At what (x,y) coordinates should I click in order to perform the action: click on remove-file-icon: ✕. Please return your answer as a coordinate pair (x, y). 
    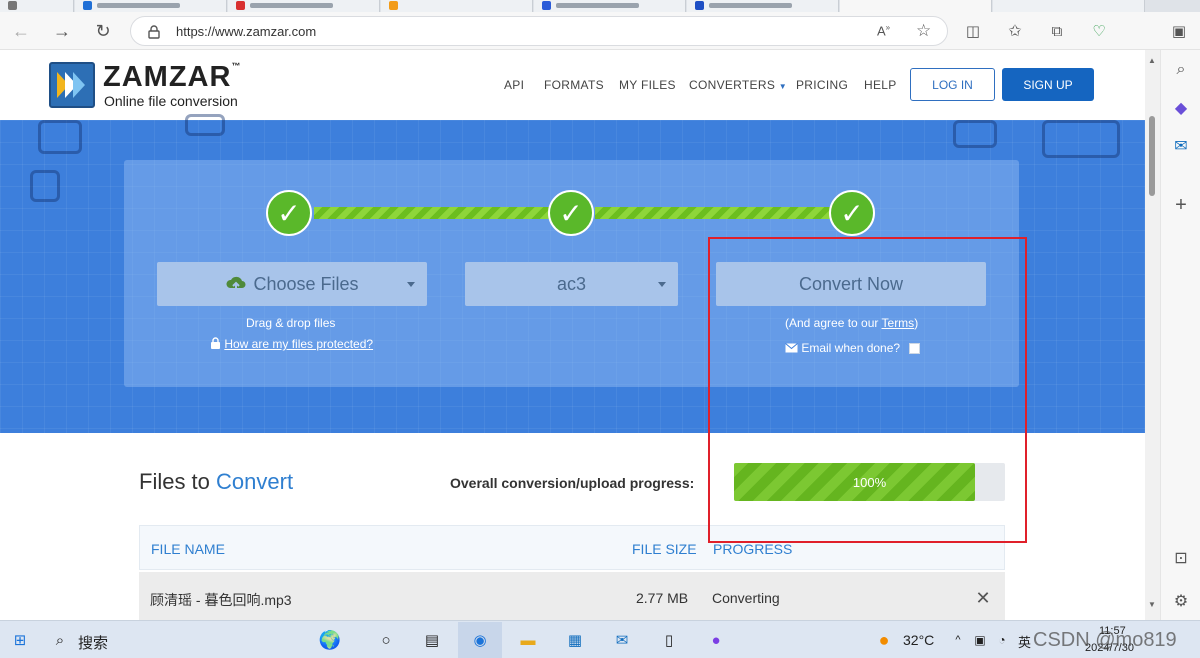
    Looking at the image, I should click on (983, 598).